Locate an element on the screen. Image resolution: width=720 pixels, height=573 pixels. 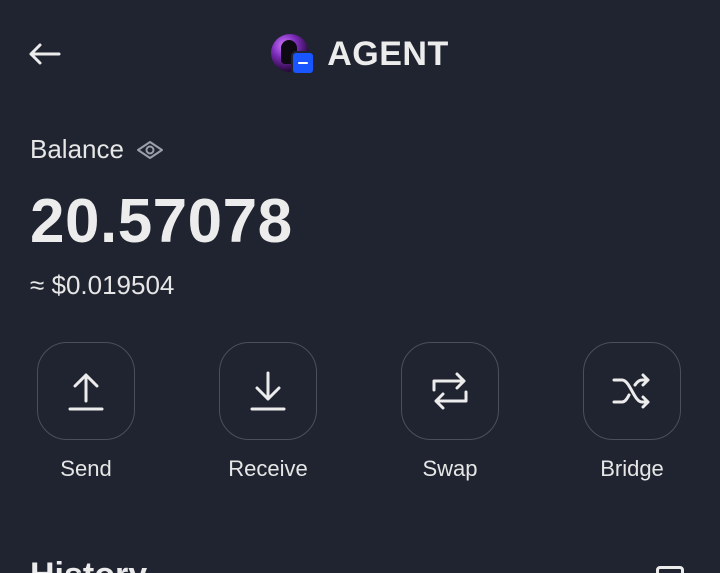
chain-badge-icon is located at coordinates (303, 63).